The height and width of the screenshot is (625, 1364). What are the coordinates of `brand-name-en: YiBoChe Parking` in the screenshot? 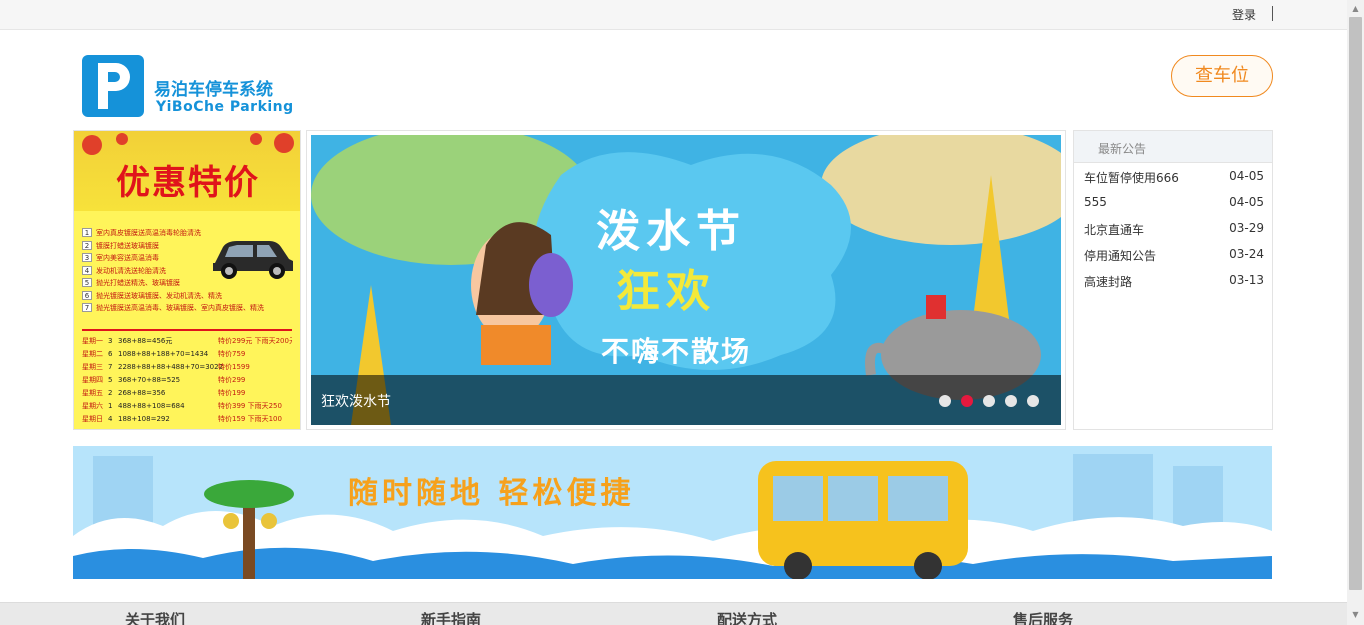 It's located at (225, 107).